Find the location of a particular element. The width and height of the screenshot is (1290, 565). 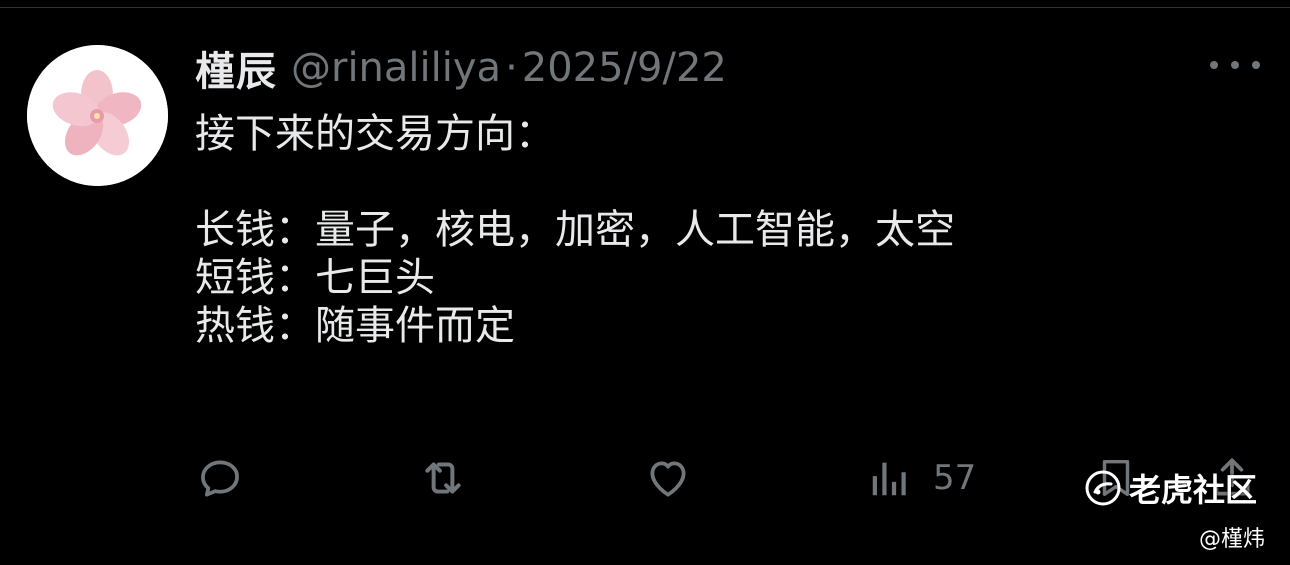

reply-button is located at coordinates (220, 478).